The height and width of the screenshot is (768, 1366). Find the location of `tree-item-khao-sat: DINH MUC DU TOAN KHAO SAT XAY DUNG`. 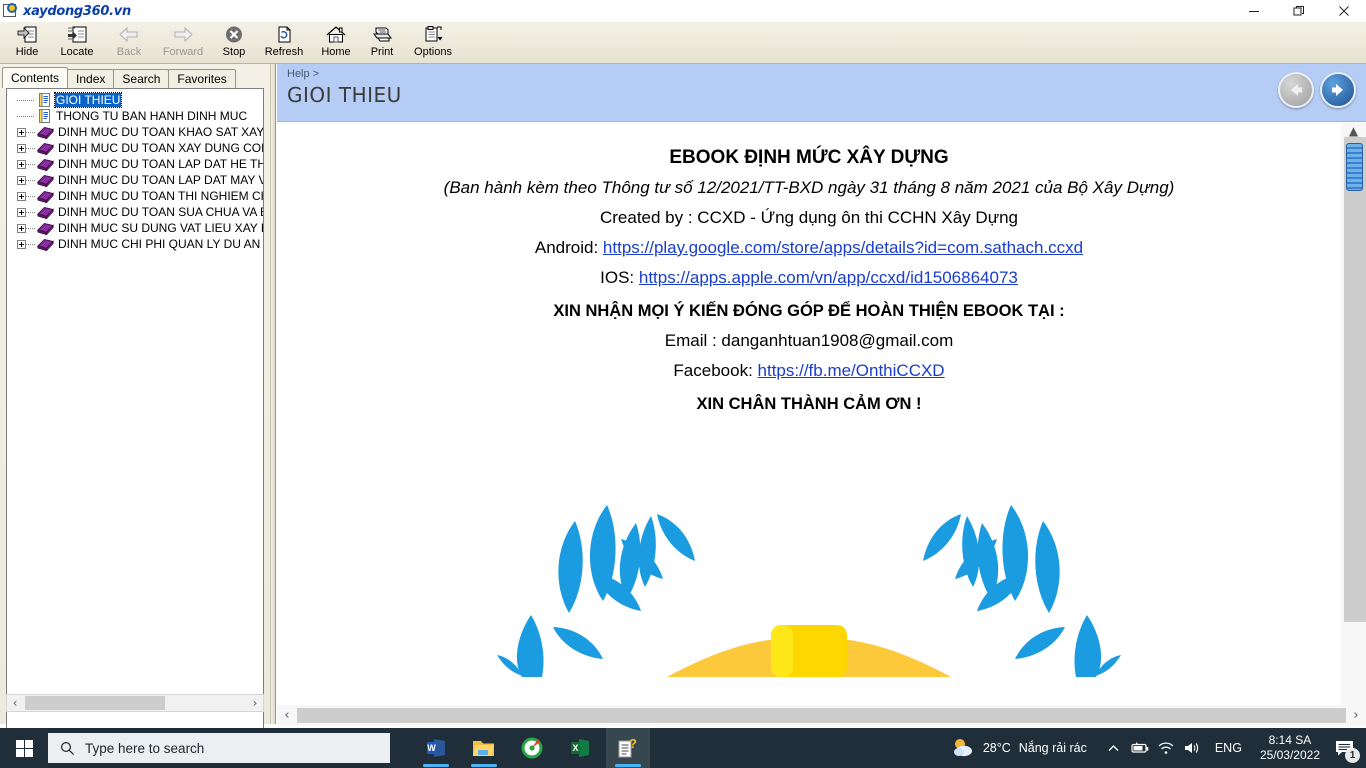

tree-item-khao-sat: DINH MUC DU TOAN KHAO SAT XAY DUNG is located at coordinates (135, 132).